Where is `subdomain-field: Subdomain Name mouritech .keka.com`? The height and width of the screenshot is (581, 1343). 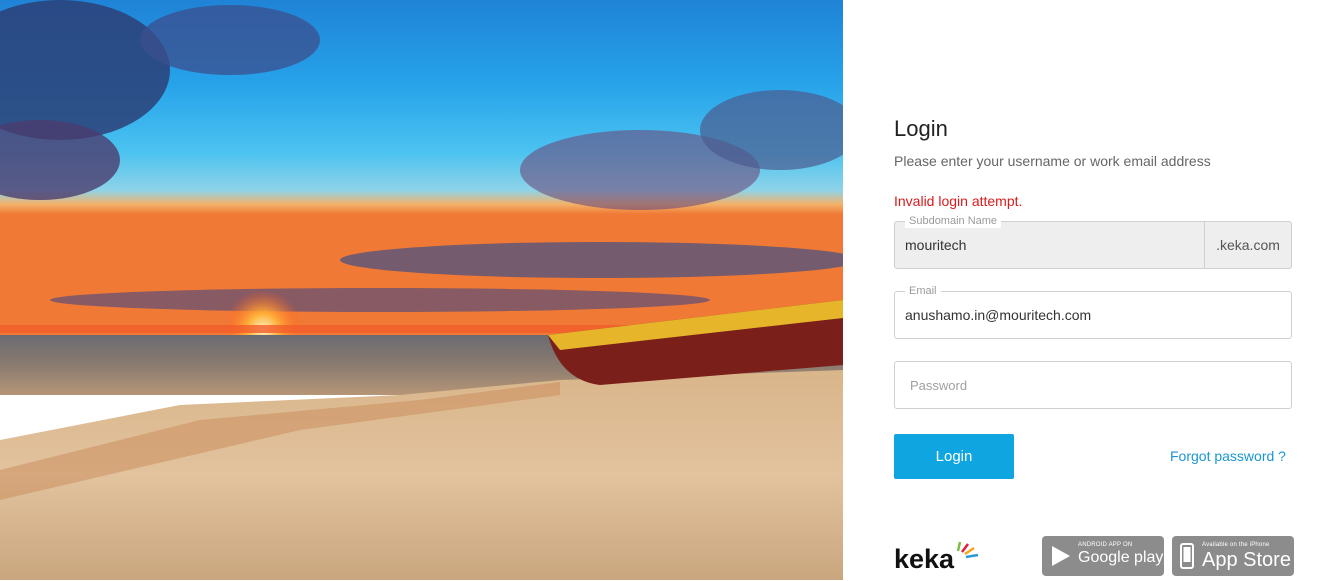
subdomain-field: Subdomain Name mouritech .keka.com is located at coordinates (1093, 241).